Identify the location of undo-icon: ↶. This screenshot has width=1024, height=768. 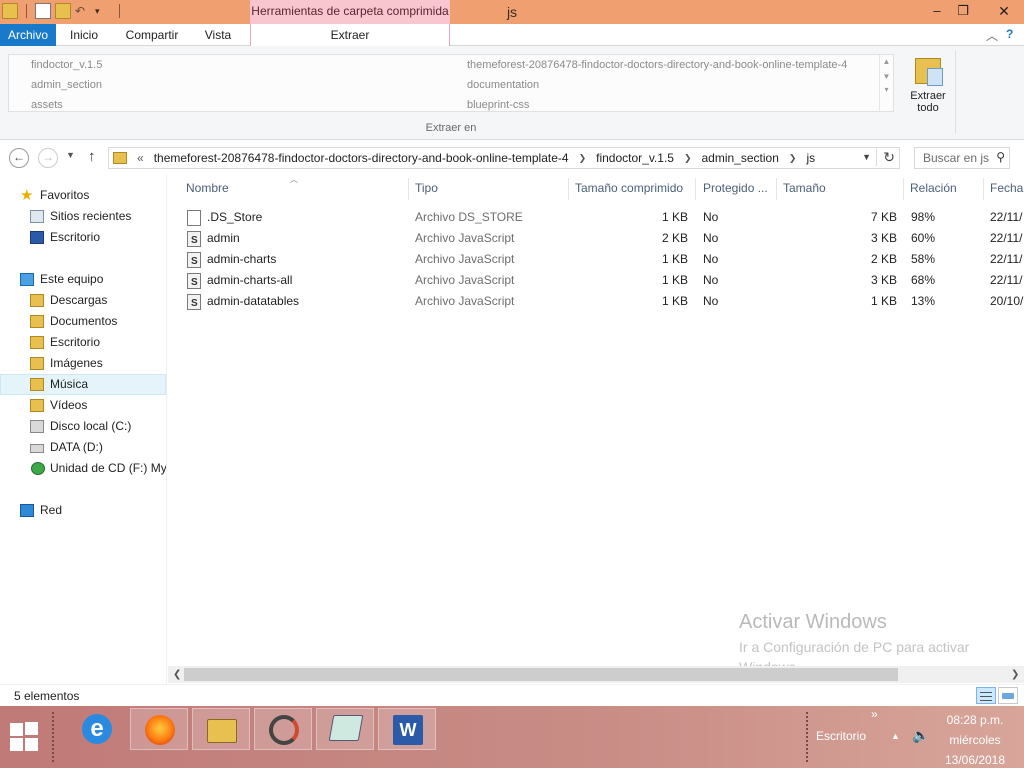
(83, 11).